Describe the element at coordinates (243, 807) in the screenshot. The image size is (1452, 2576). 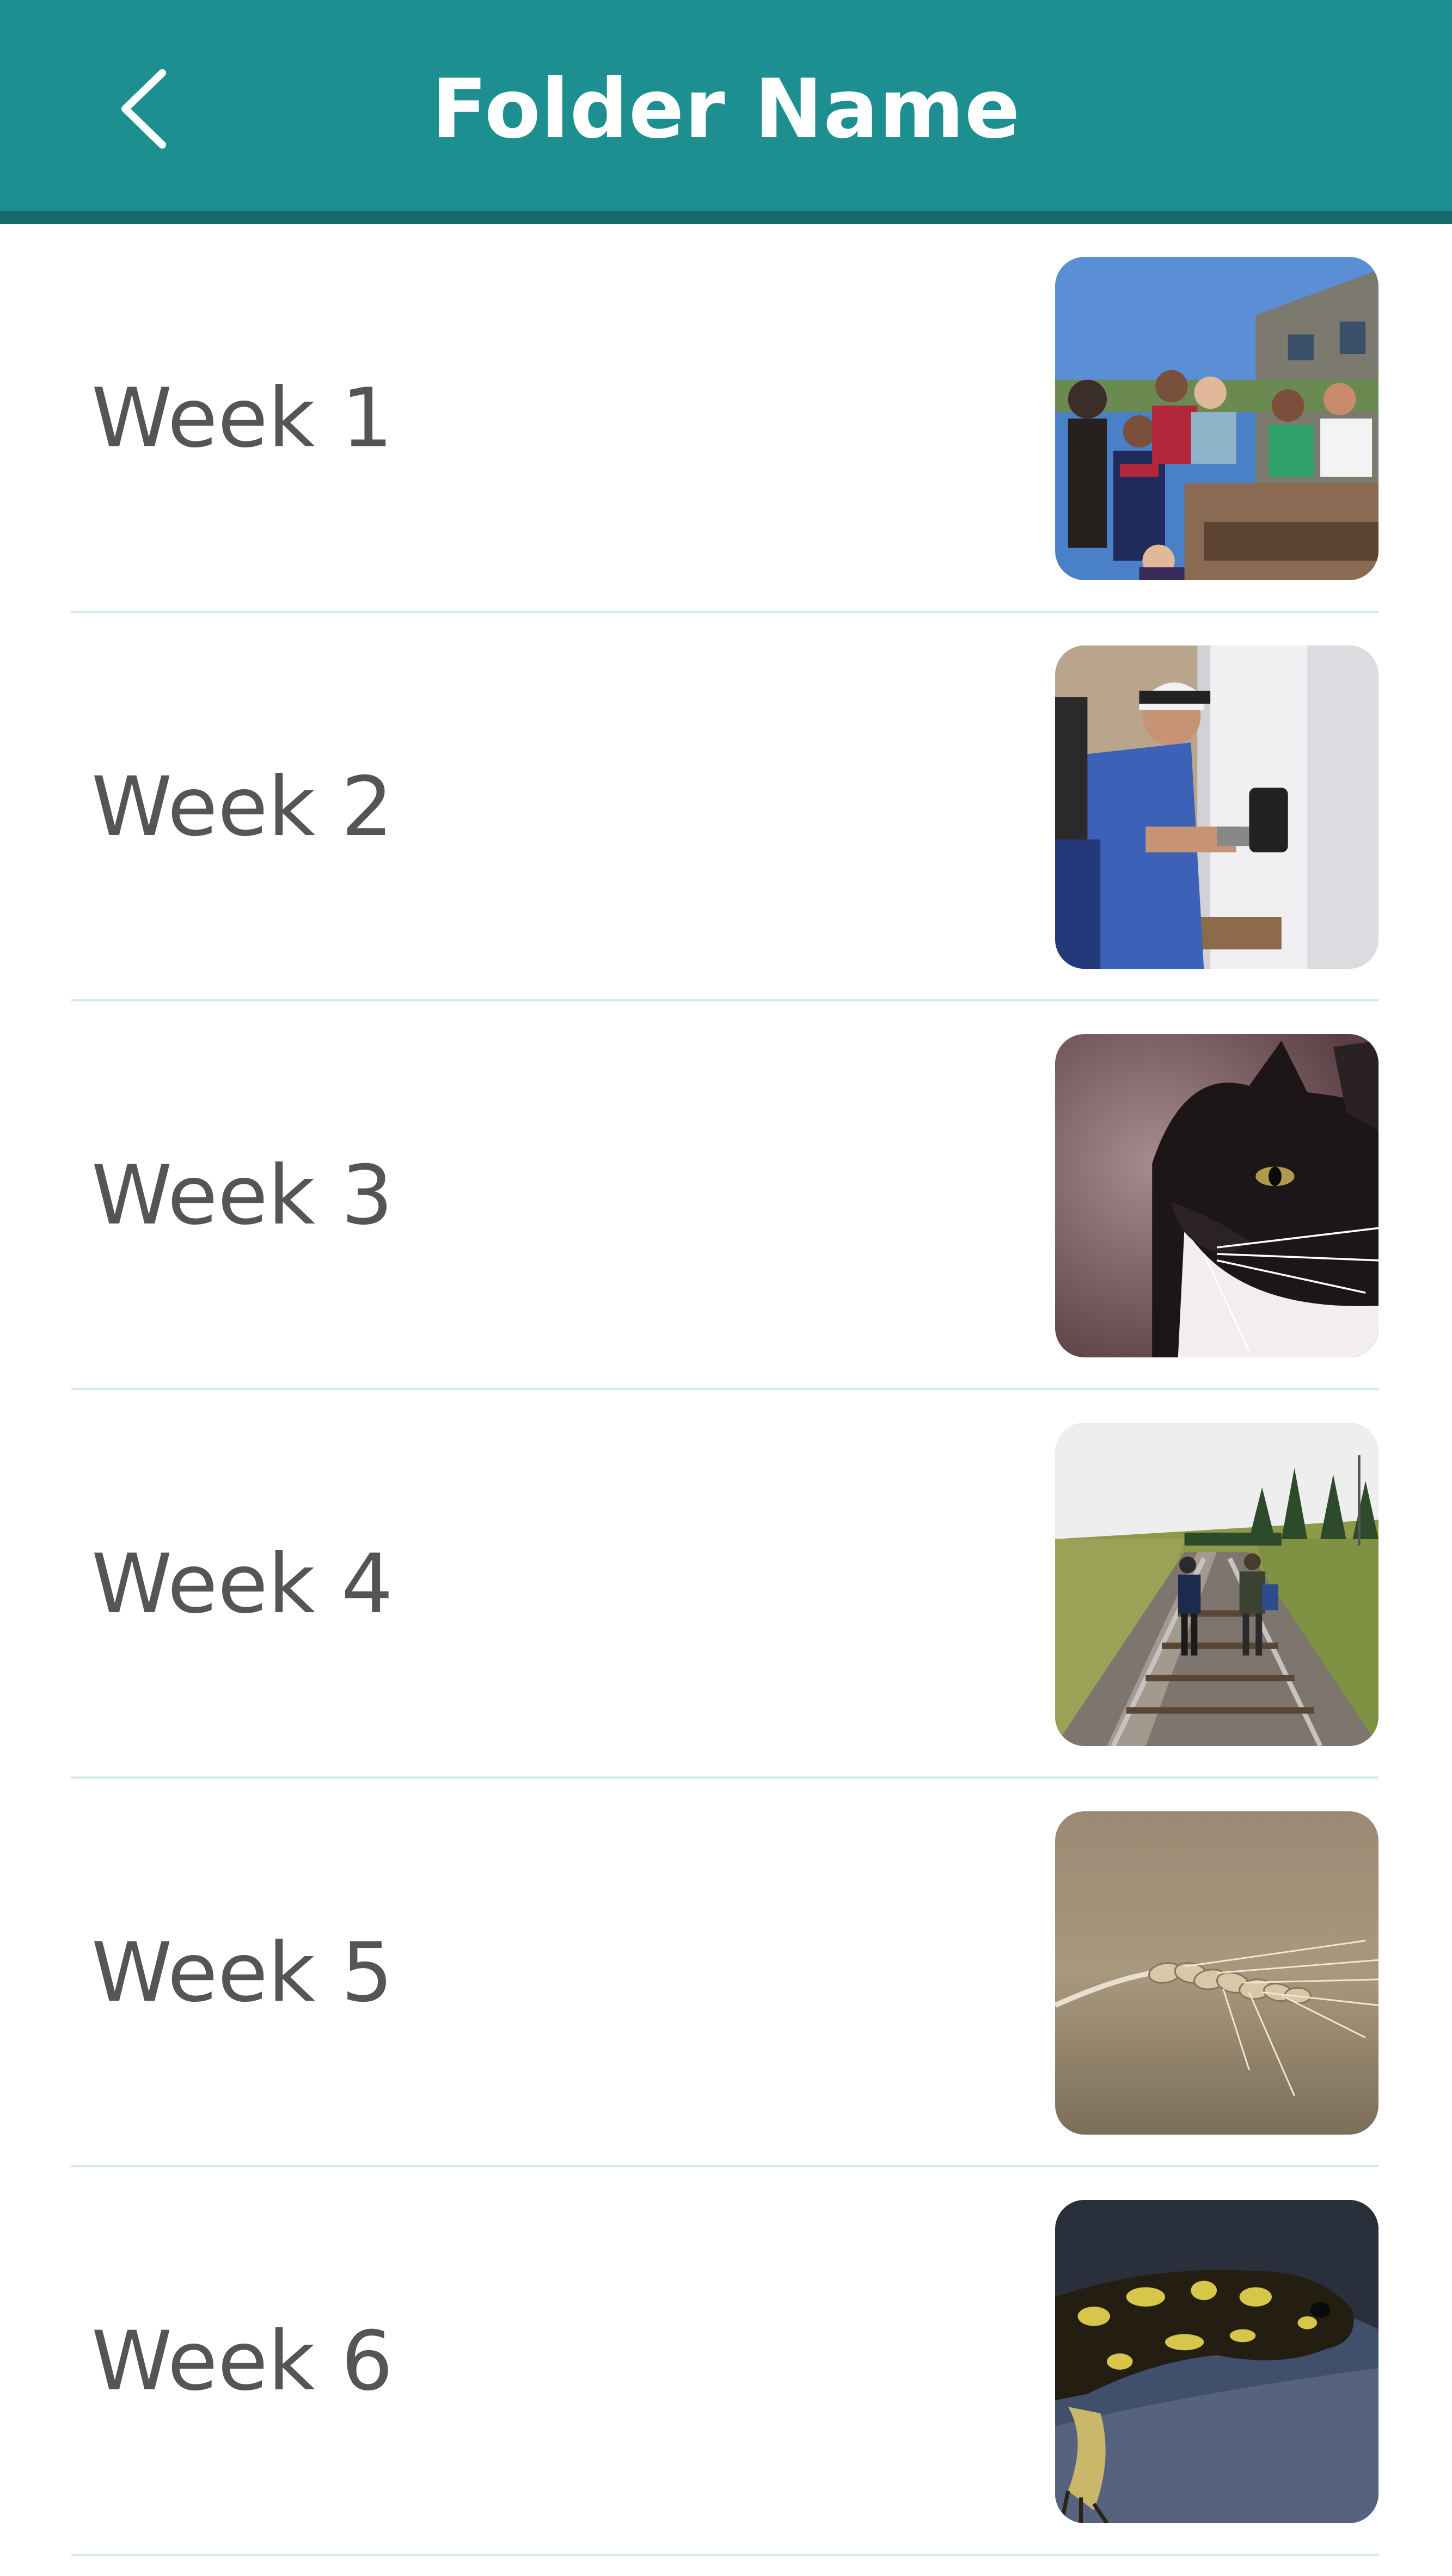
I see `list-item-label: Week 2` at that location.